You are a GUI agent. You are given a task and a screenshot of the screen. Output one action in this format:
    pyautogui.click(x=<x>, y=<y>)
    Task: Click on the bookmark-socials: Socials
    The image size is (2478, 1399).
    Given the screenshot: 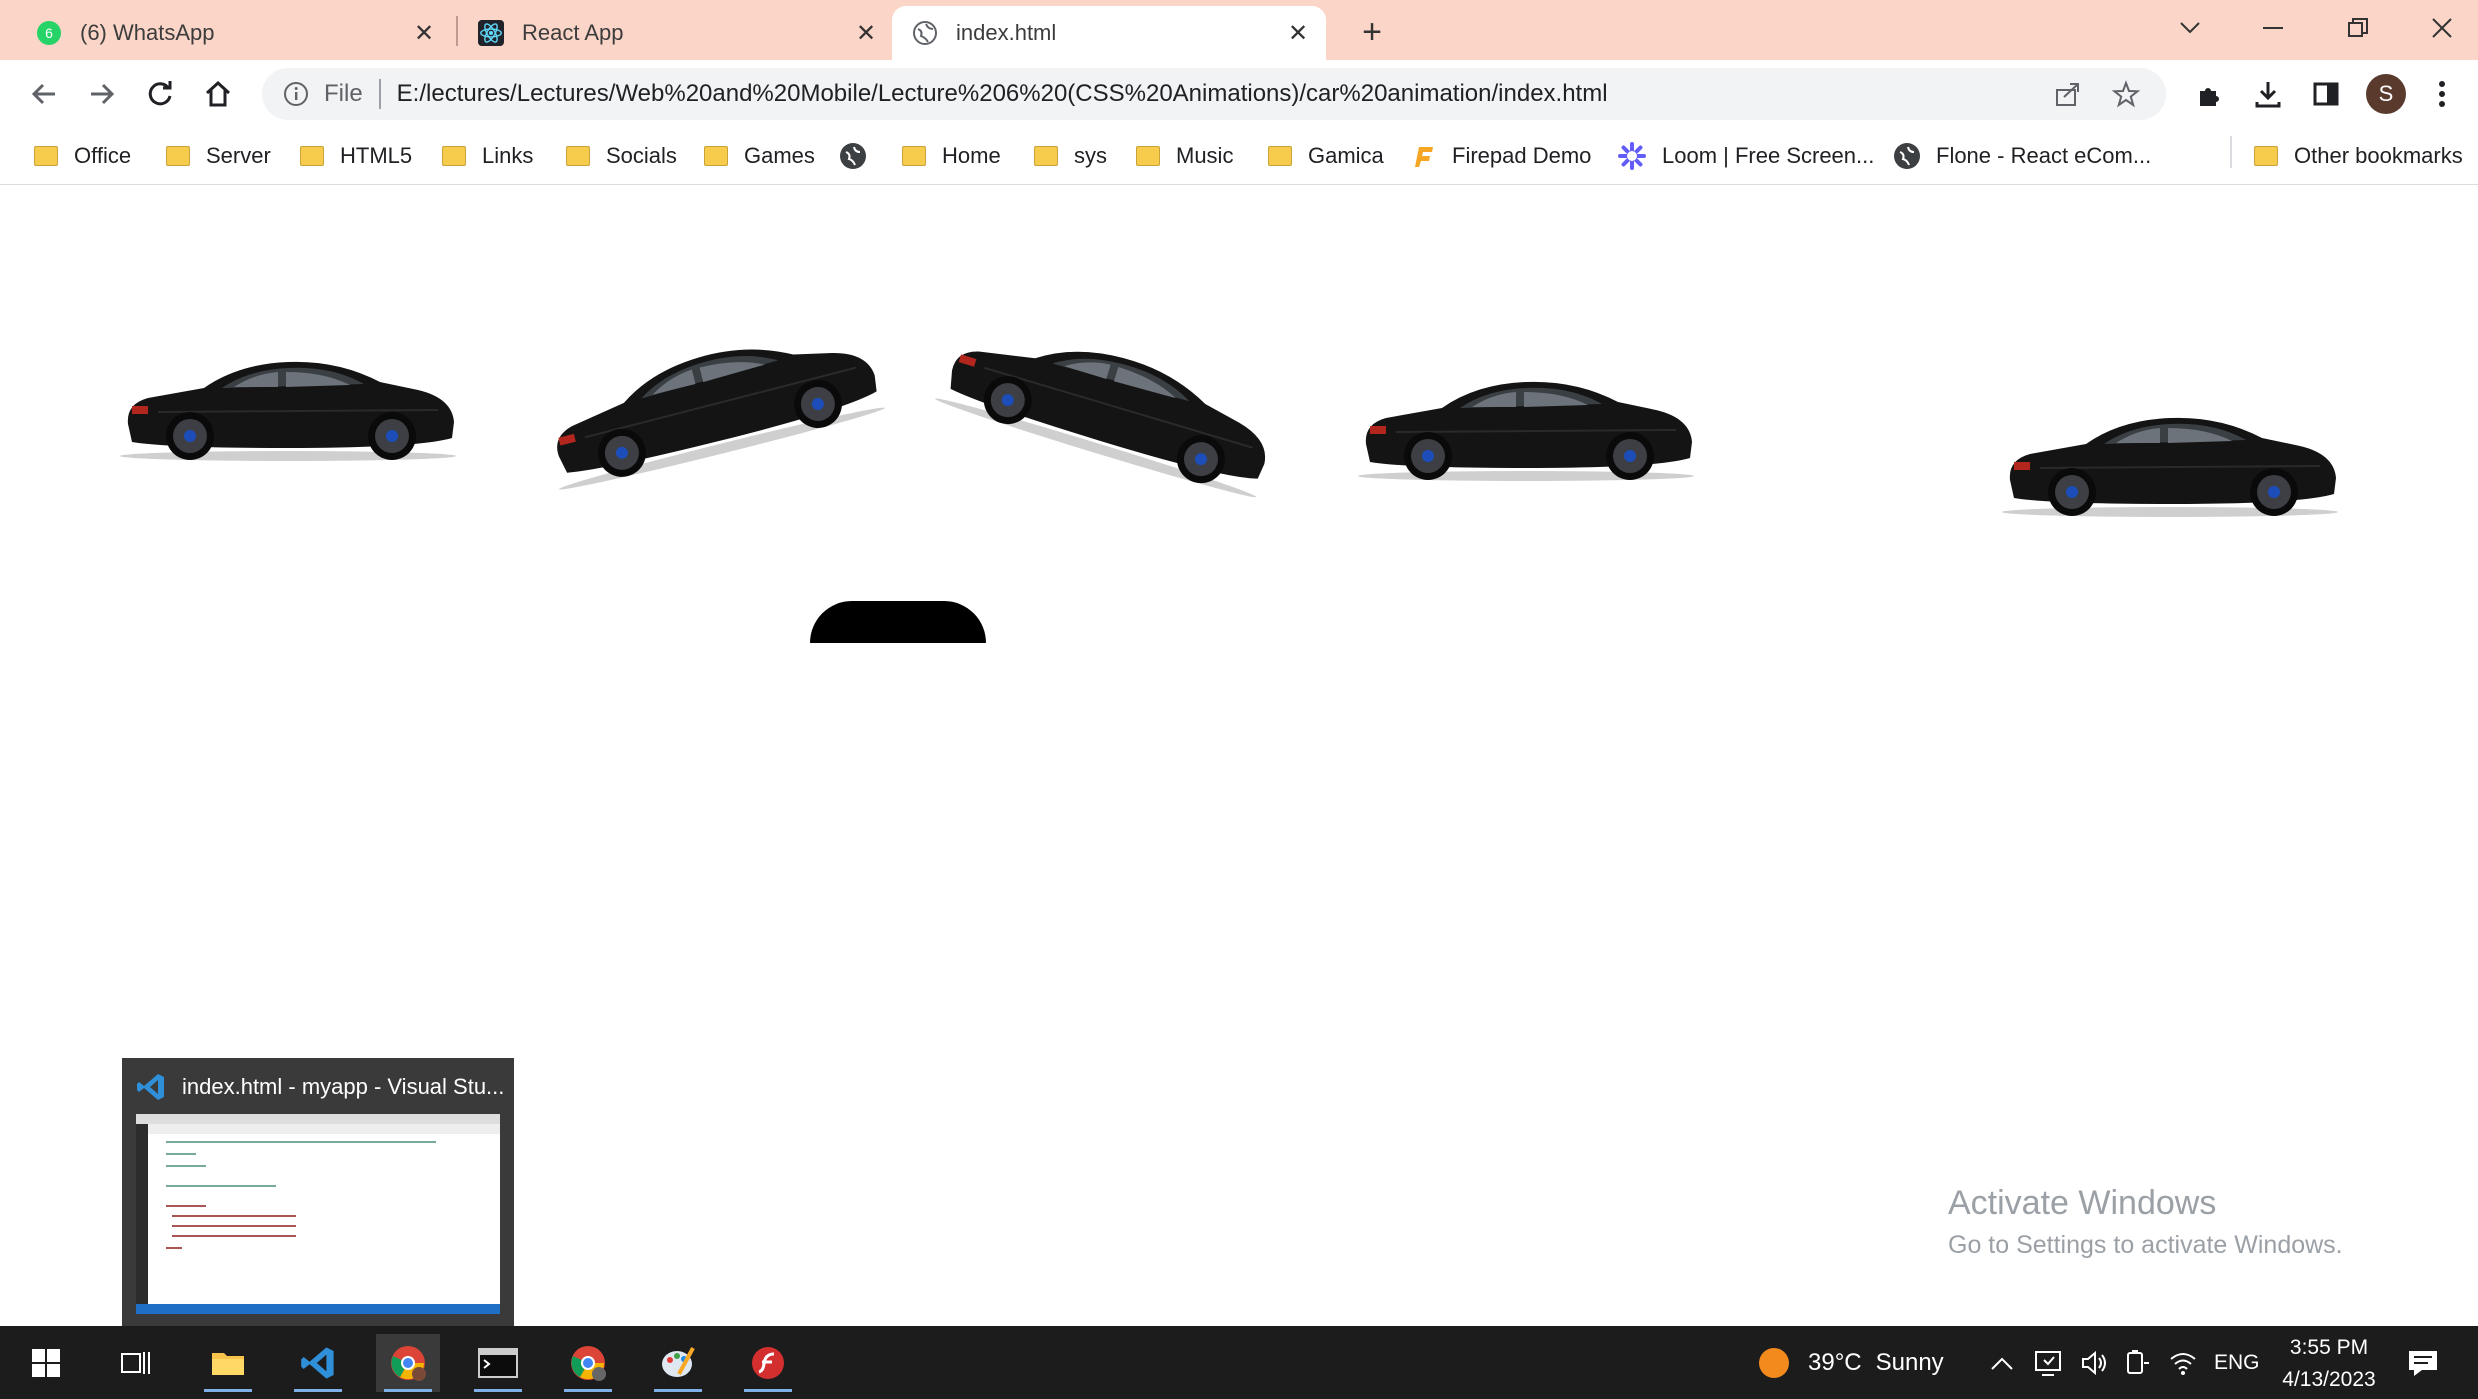 What is the action you would take?
    pyautogui.click(x=621, y=156)
    